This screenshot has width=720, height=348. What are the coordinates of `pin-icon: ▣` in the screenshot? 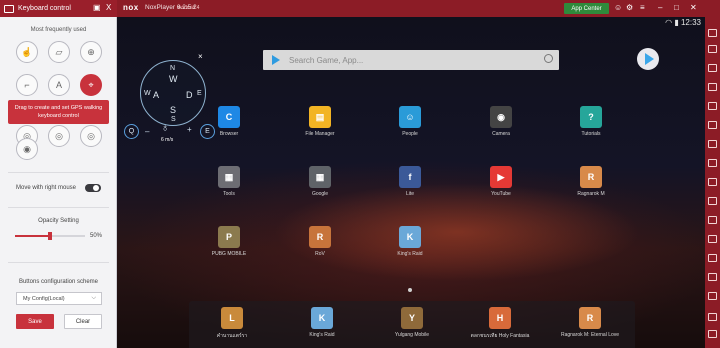 It's located at (97, 8).